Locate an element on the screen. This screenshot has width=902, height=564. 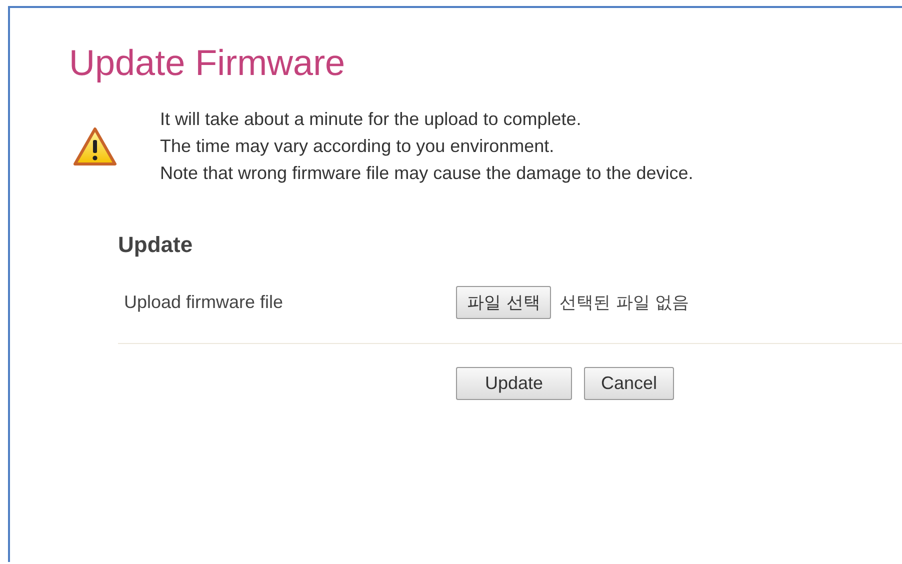
cancel-button: Cancel is located at coordinates (629, 383).